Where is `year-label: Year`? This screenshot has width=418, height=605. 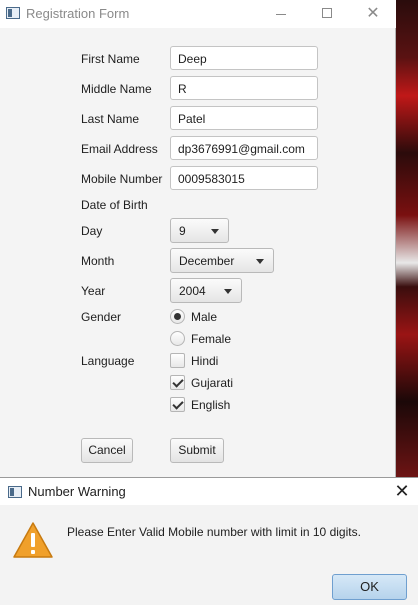 year-label: Year is located at coordinates (93, 291).